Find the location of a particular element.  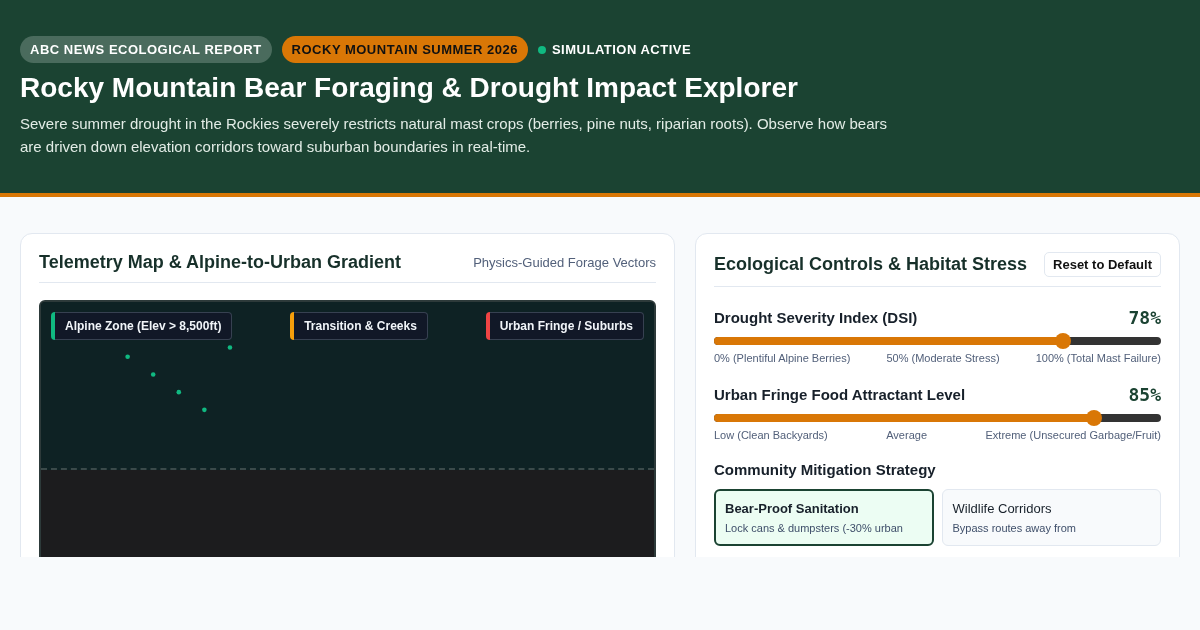

slider-label: Urban Fringe Food Attractant Level is located at coordinates (840, 394).